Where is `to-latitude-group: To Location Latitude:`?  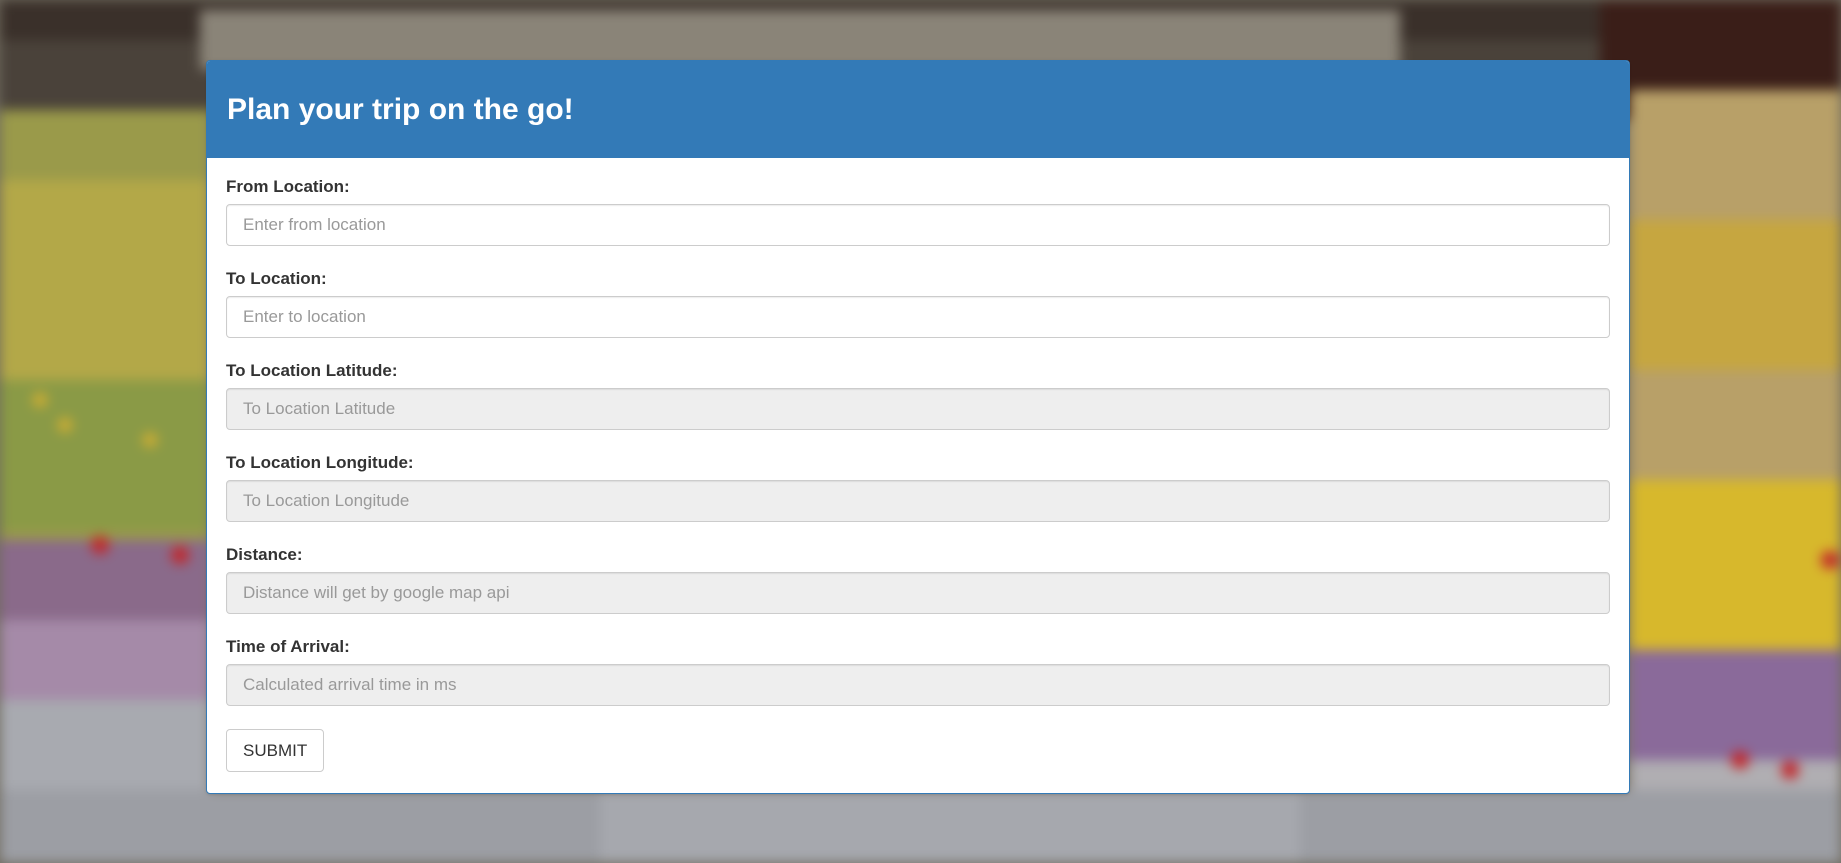
to-latitude-group: To Location Latitude: is located at coordinates (918, 407).